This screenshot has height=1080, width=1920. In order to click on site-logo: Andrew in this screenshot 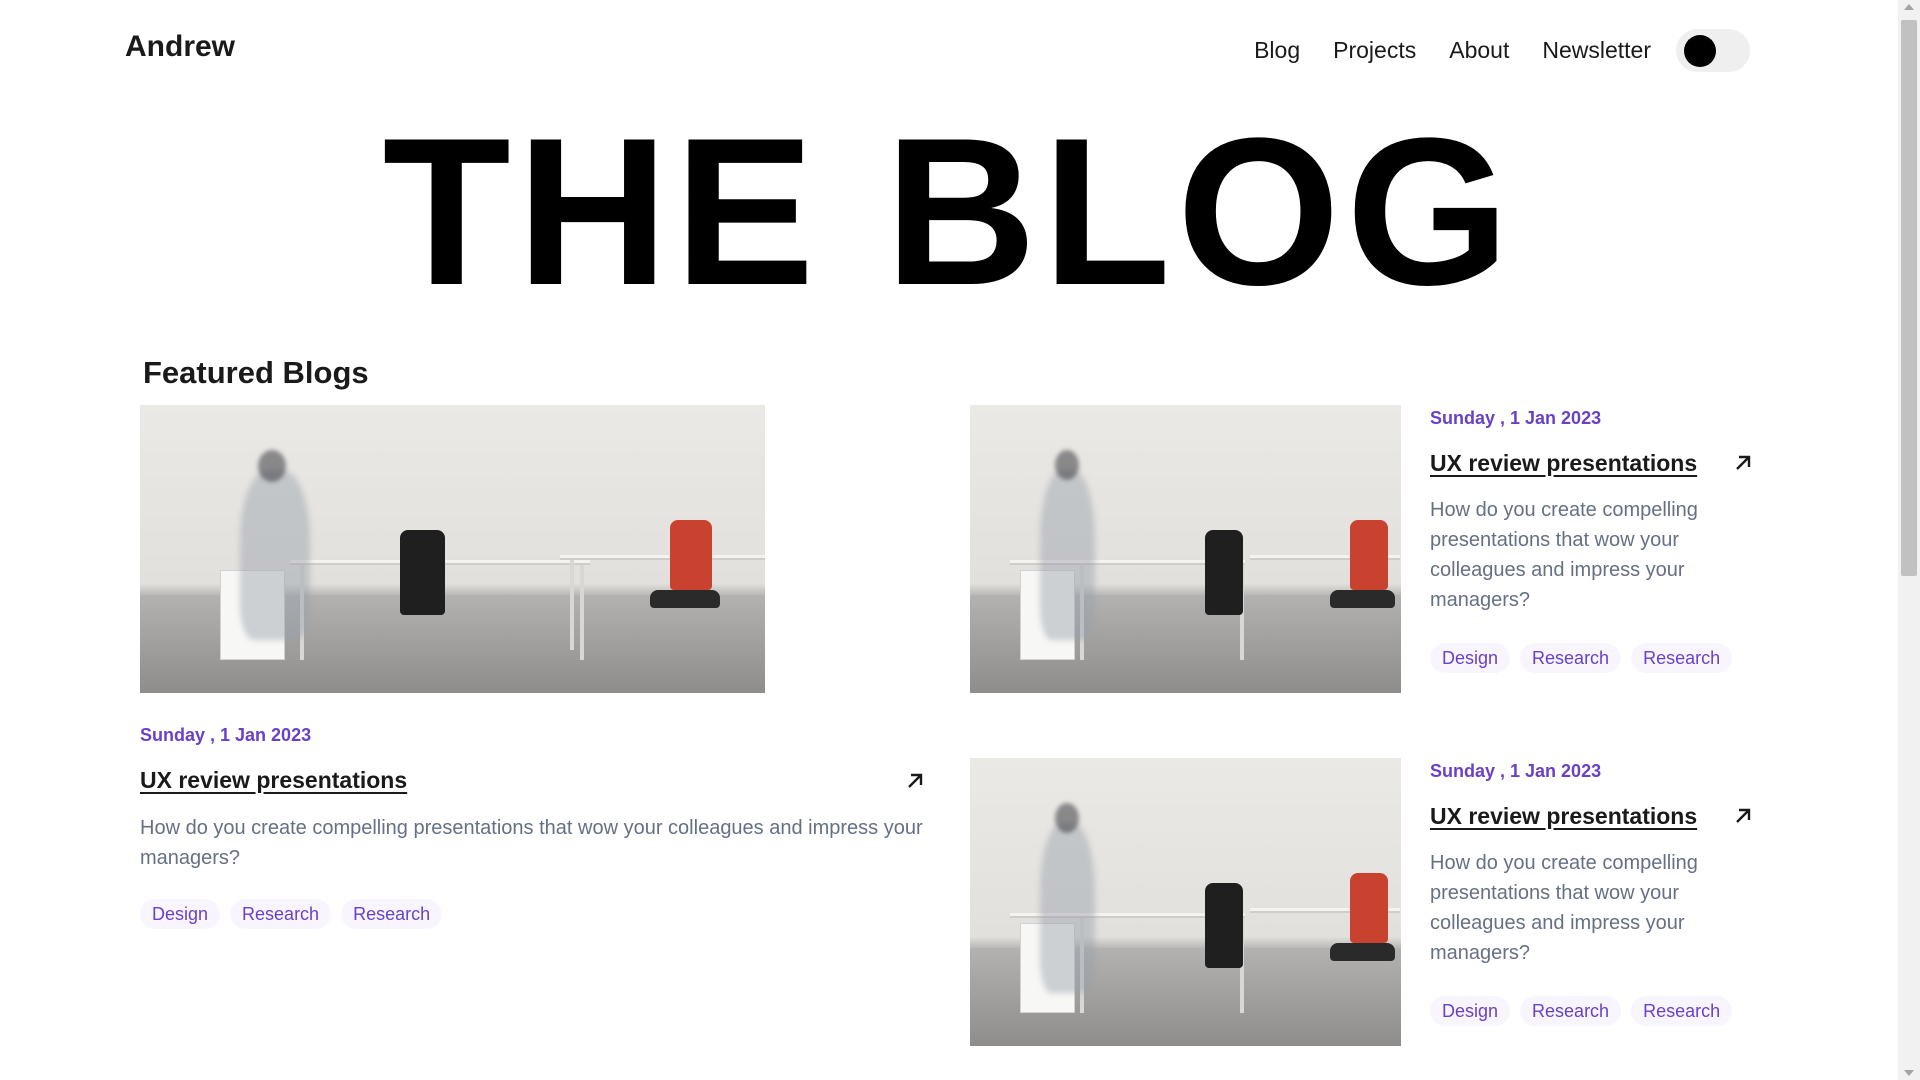, I will do `click(180, 47)`.